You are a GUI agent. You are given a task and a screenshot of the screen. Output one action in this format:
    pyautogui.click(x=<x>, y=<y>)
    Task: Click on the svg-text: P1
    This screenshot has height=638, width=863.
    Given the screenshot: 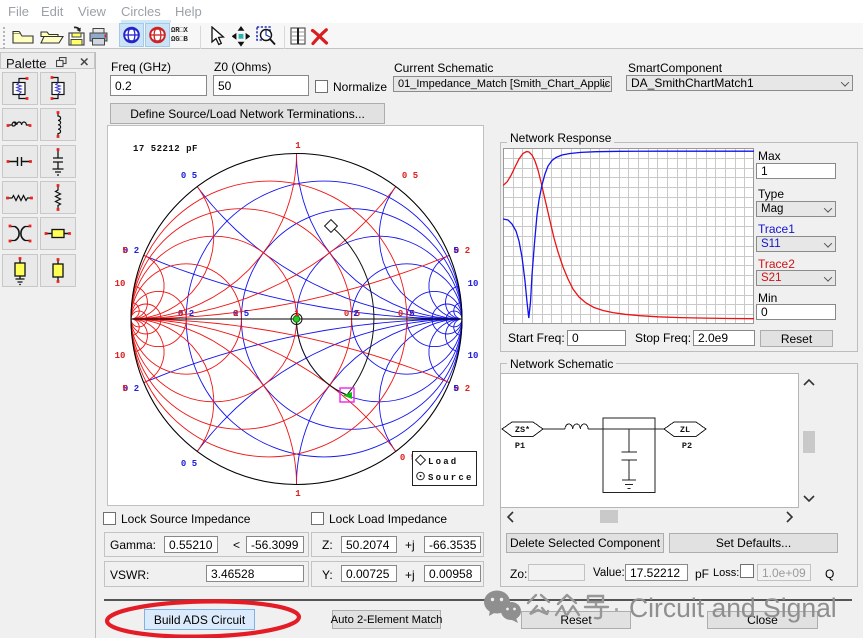 What is the action you would take?
    pyautogui.click(x=520, y=446)
    